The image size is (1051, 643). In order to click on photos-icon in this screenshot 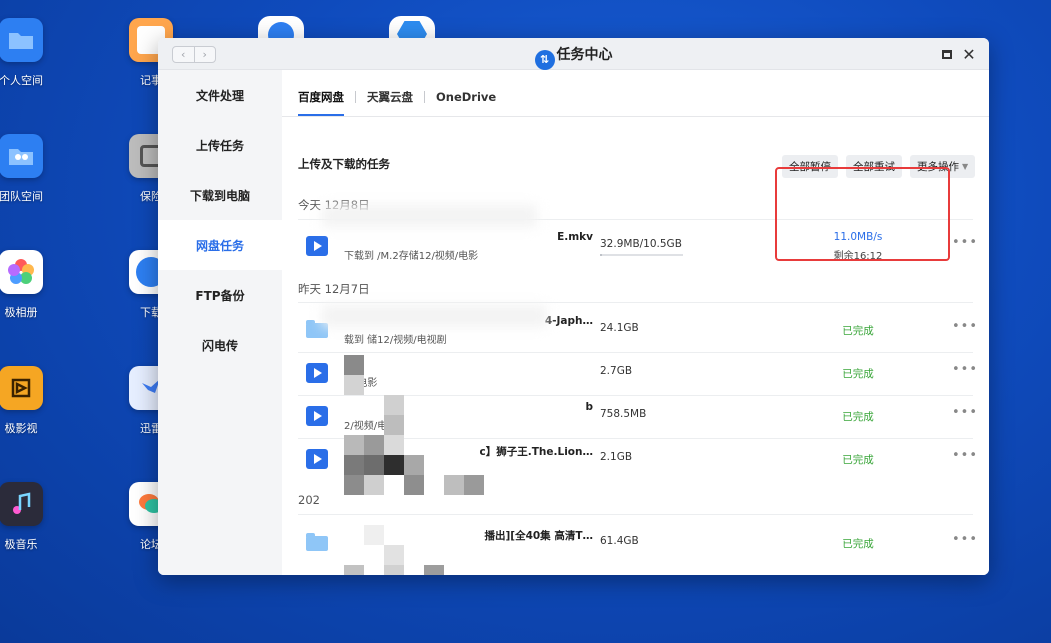, I will do `click(21, 272)`.